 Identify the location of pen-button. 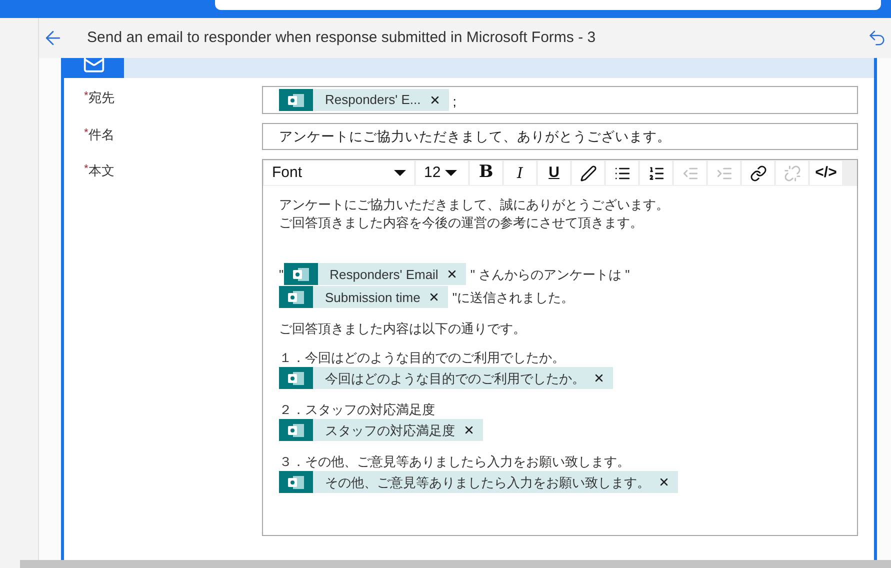
(588, 173).